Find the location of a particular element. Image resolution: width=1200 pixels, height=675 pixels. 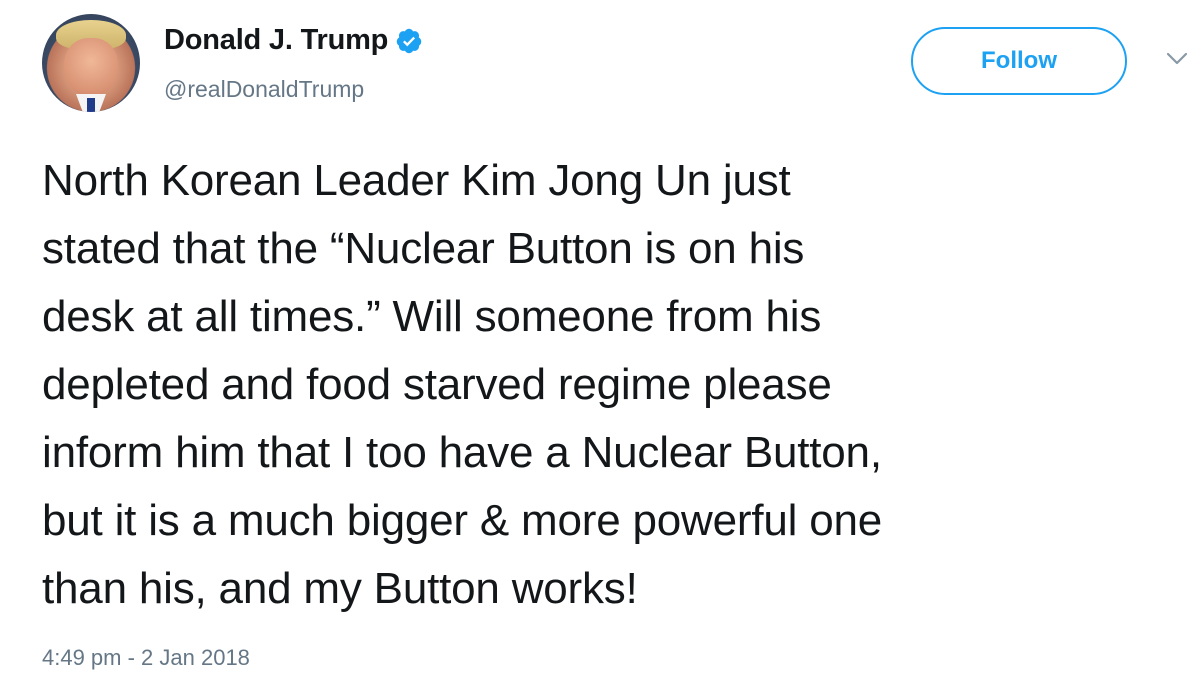

tweet-text-line: than his, and my Button works! is located at coordinates (340, 588).